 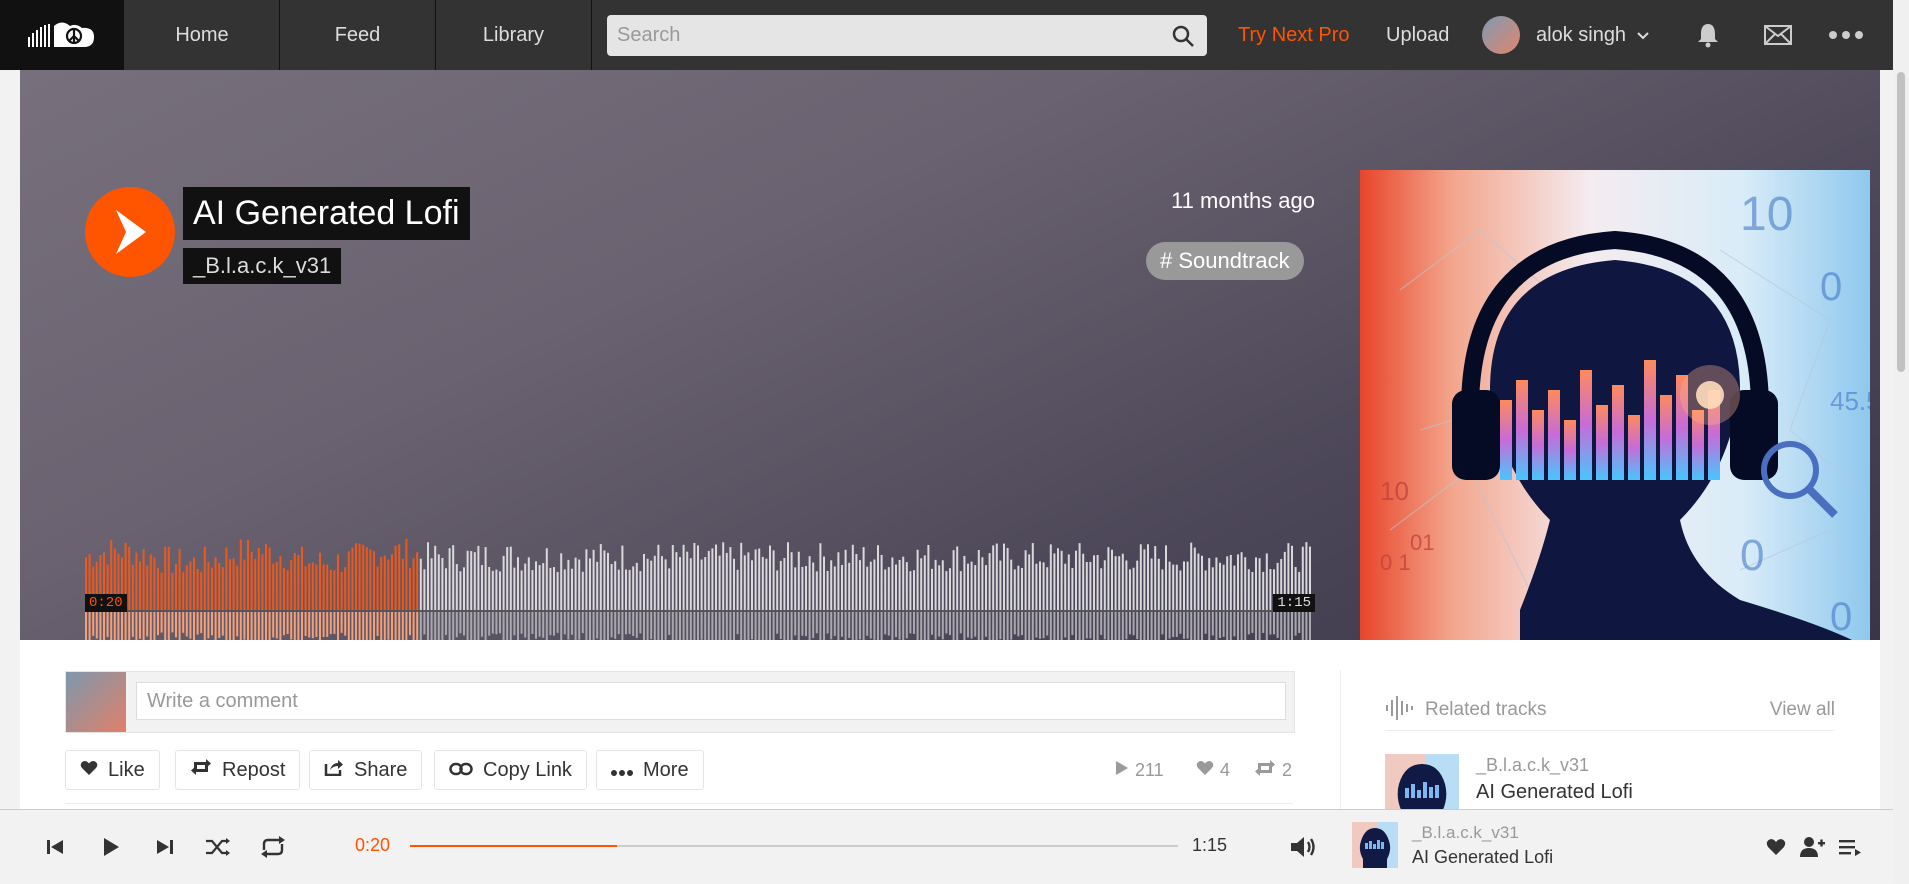 I want to click on waveform-elapsed-time: 0:20, so click(x=106, y=603).